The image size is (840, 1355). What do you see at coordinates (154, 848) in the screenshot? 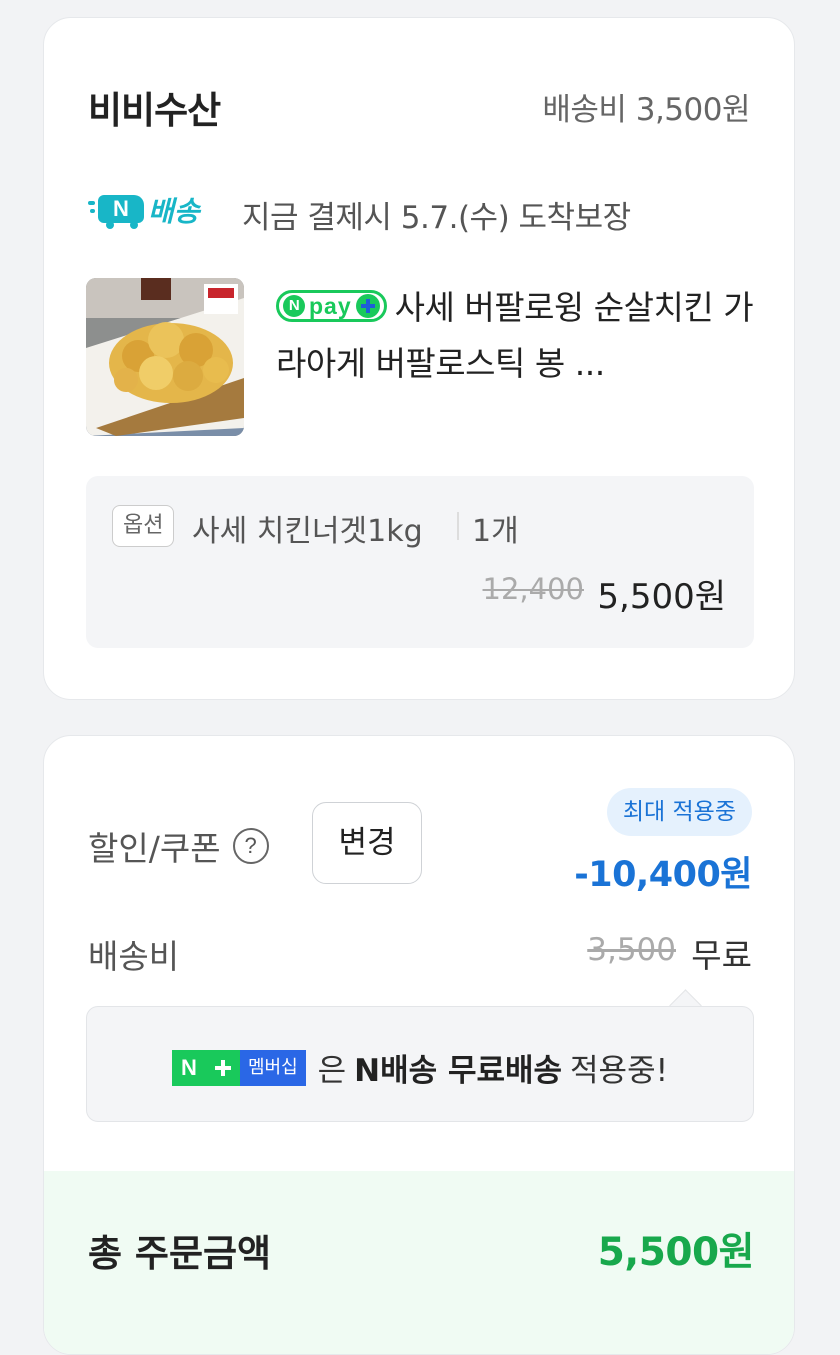
I see `discount-label-text: 할인/쿠폰` at bounding box center [154, 848].